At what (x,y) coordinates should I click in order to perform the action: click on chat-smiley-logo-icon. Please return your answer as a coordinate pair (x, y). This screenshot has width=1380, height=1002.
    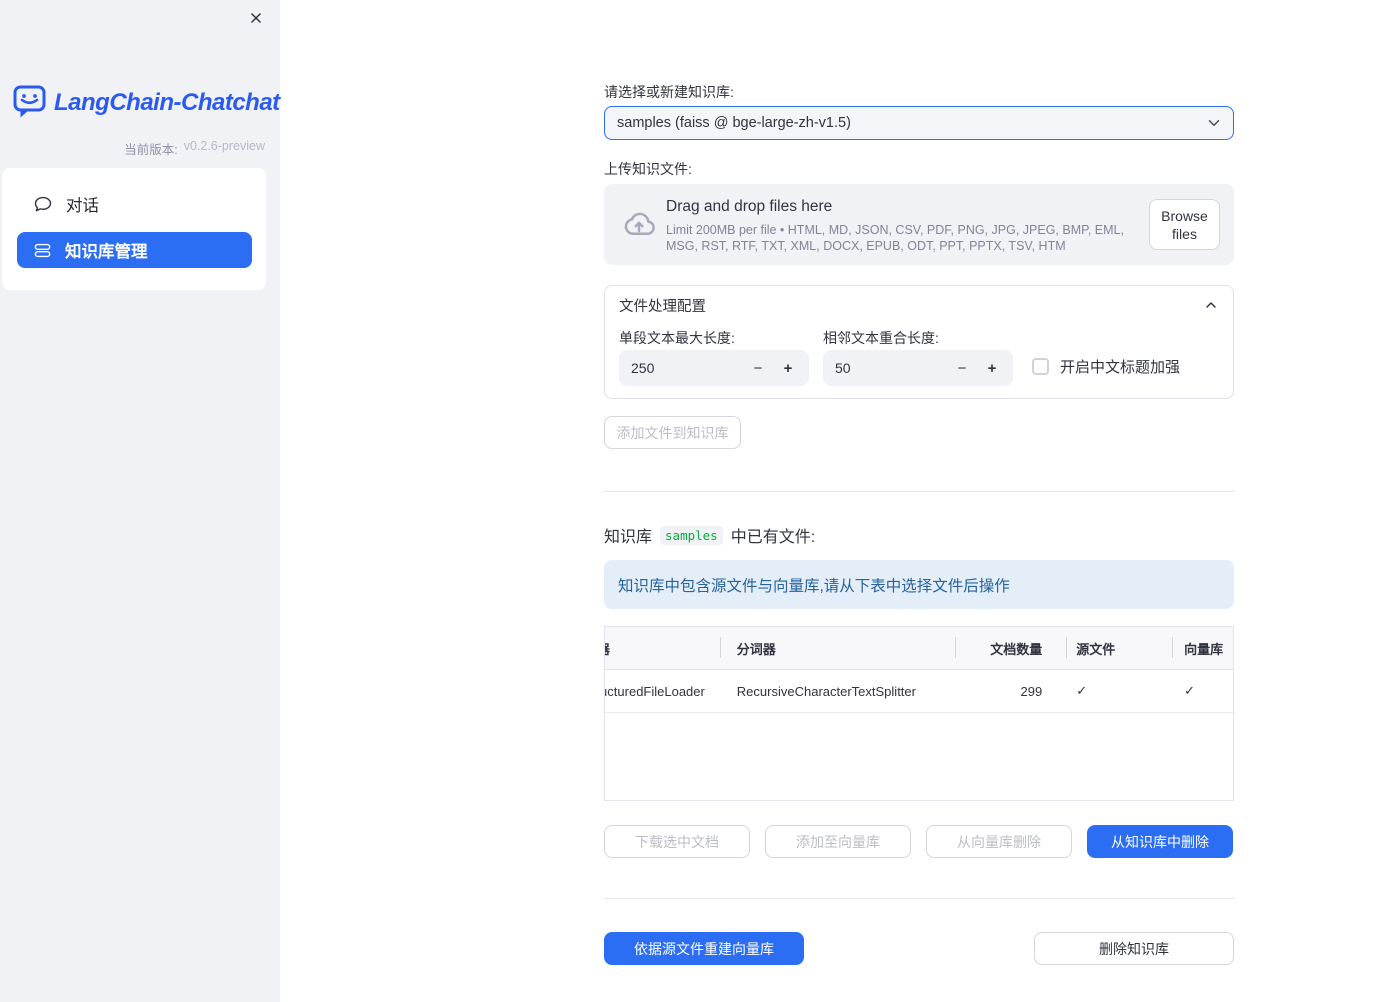
    Looking at the image, I should click on (29, 101).